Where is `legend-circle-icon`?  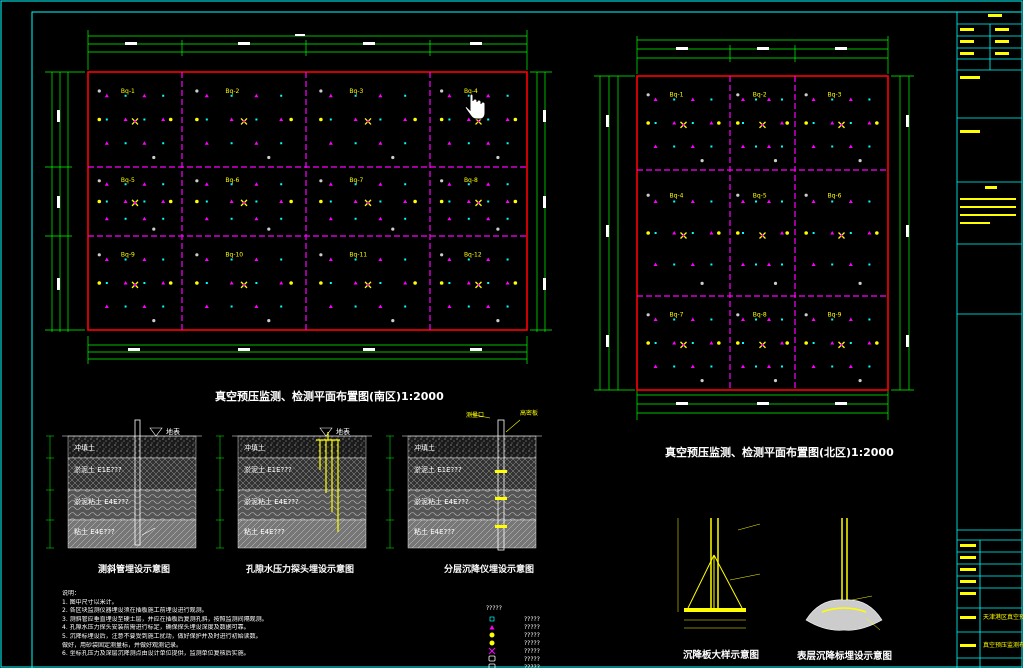
legend-circle-icon is located at coordinates (492, 643).